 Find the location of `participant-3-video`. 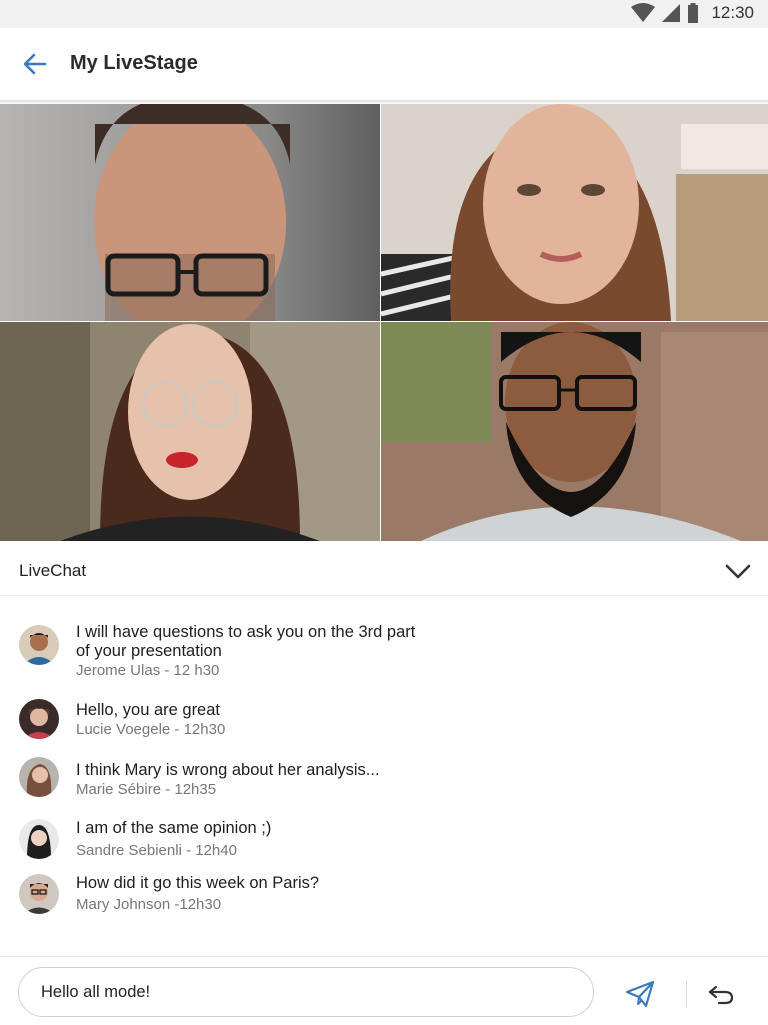

participant-3-video is located at coordinates (190, 431).